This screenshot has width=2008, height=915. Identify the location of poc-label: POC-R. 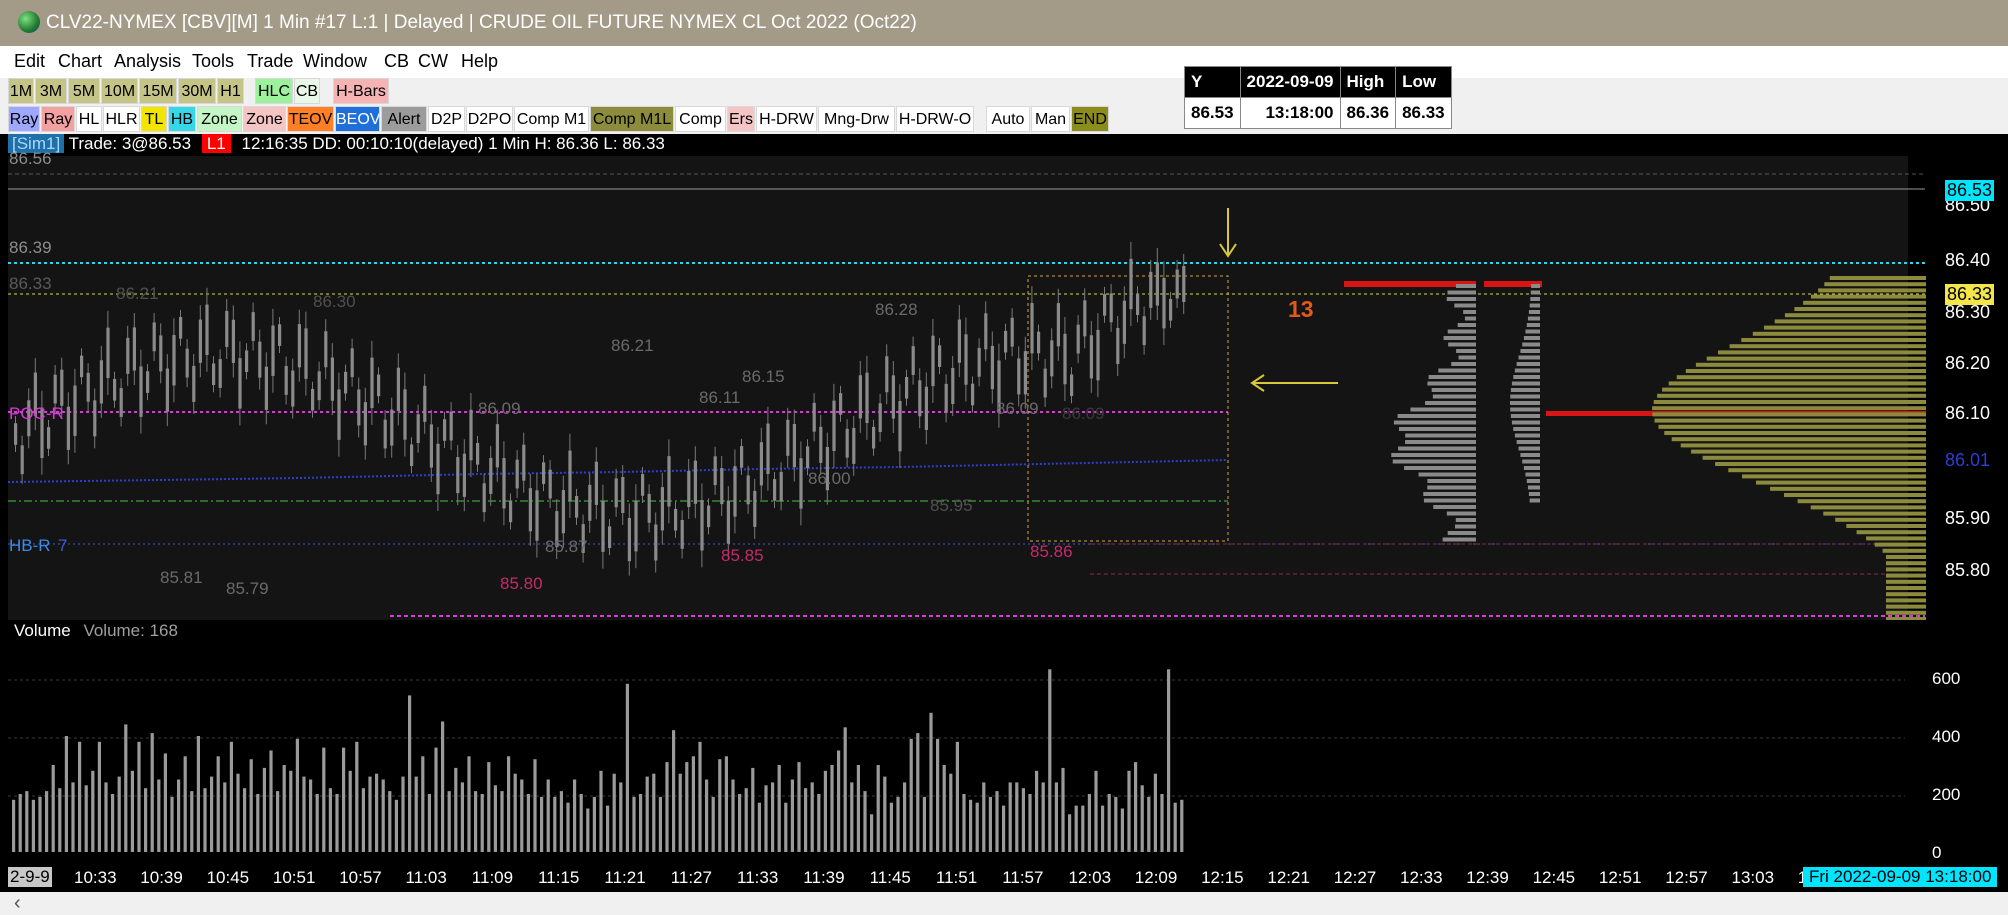
(36, 413).